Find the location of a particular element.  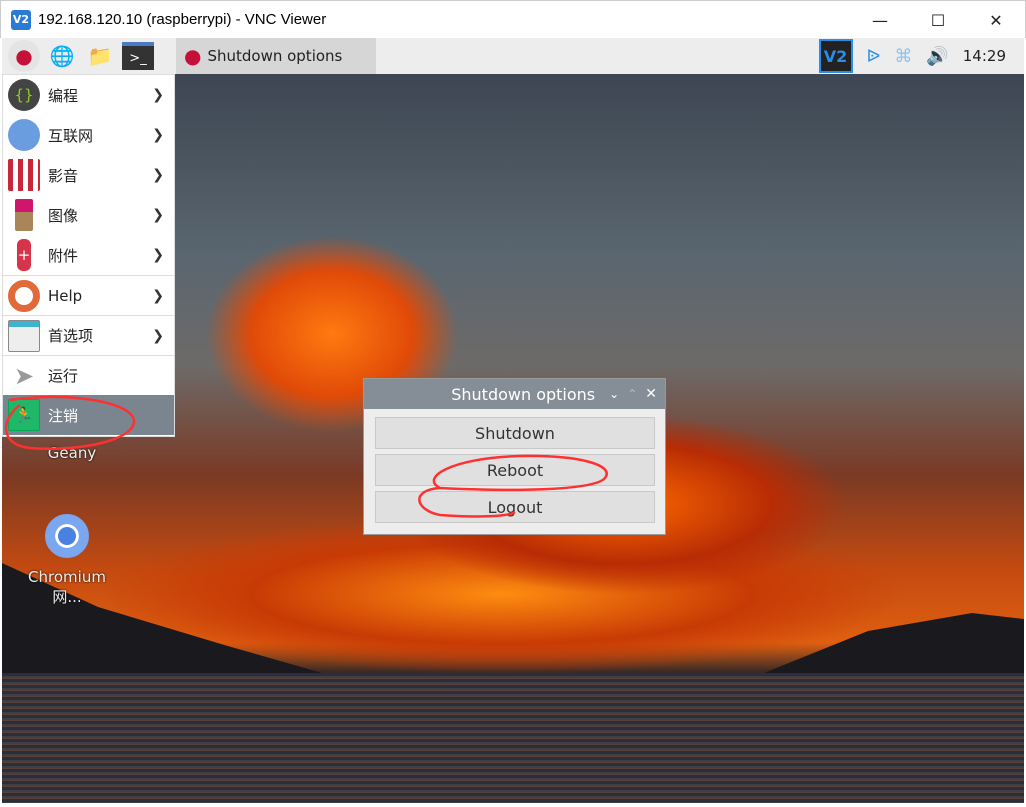

menu-item-internet: 互联网 ❯ is located at coordinates (88, 135).